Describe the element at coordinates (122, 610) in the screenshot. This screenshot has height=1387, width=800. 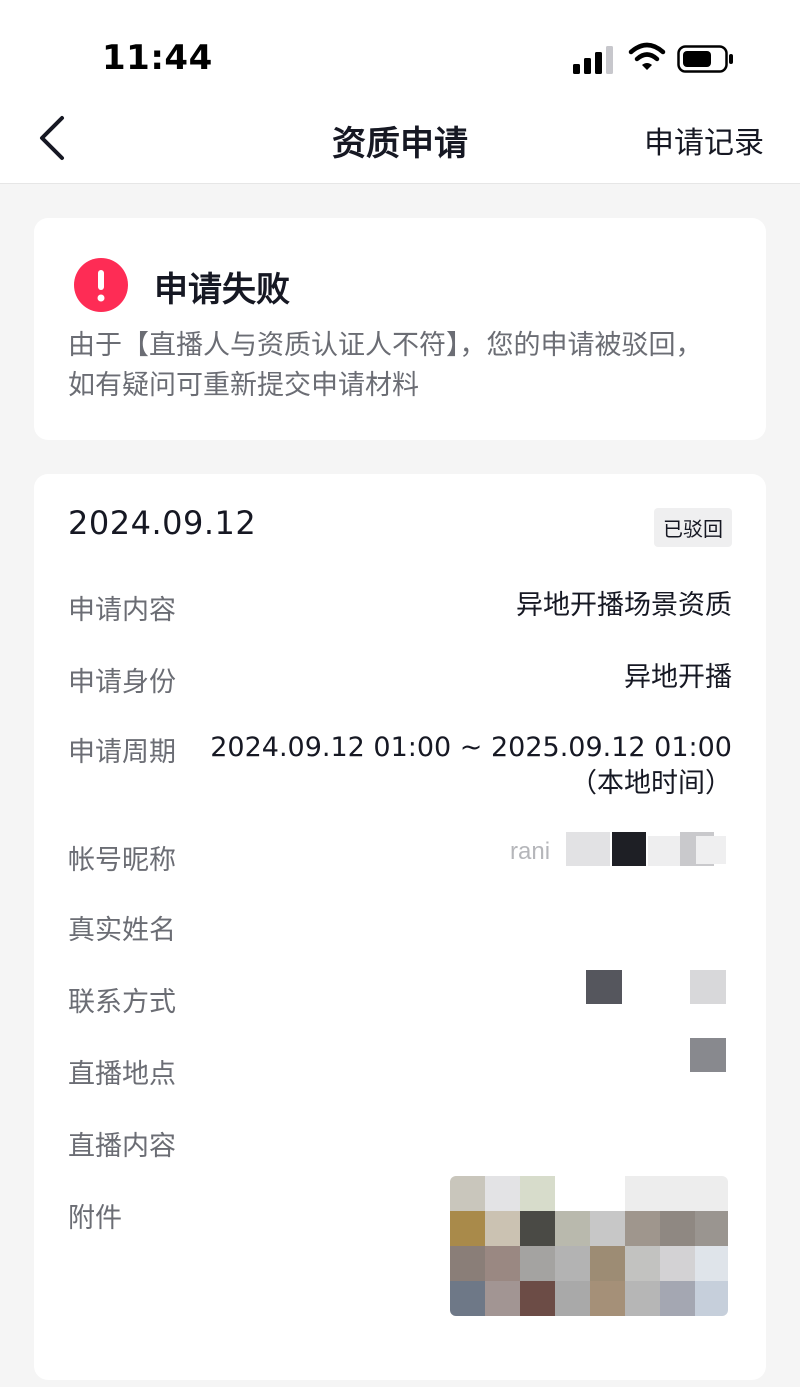
I see `row-label-content: 申请内容` at that location.